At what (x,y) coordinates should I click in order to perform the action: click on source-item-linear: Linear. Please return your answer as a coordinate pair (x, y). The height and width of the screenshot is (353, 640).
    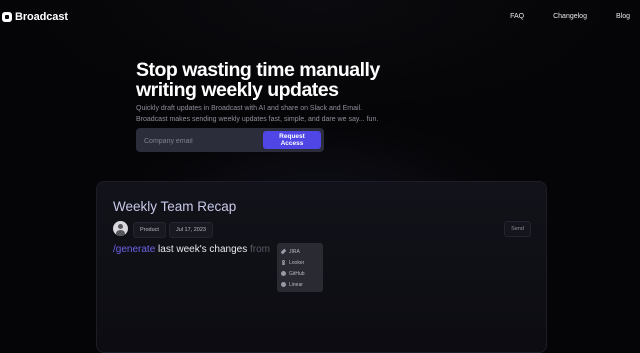
    Looking at the image, I should click on (300, 284).